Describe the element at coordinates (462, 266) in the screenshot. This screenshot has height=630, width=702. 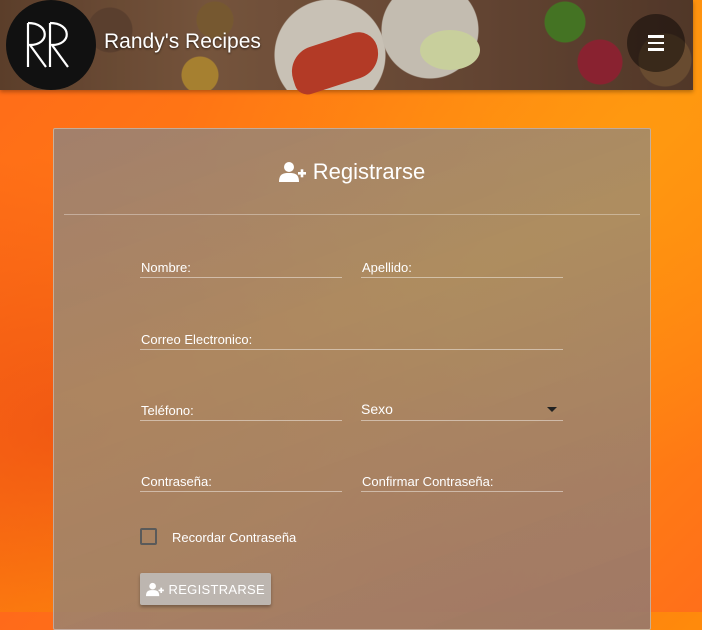
I see `last-name-field: Apellido:` at that location.